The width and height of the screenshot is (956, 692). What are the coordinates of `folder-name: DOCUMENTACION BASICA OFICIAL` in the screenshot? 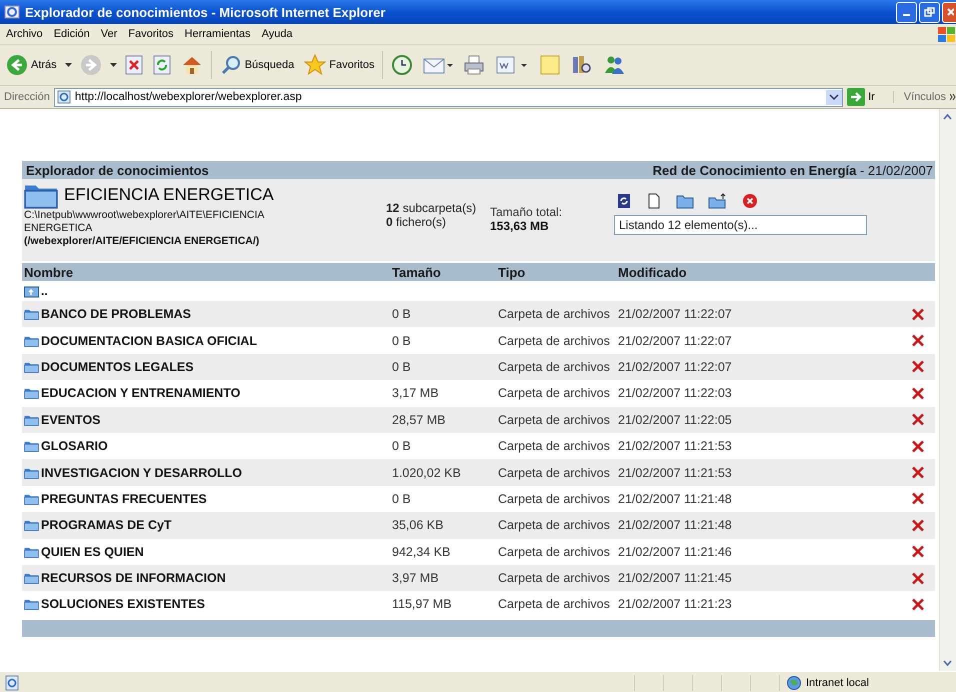 It's located at (149, 341).